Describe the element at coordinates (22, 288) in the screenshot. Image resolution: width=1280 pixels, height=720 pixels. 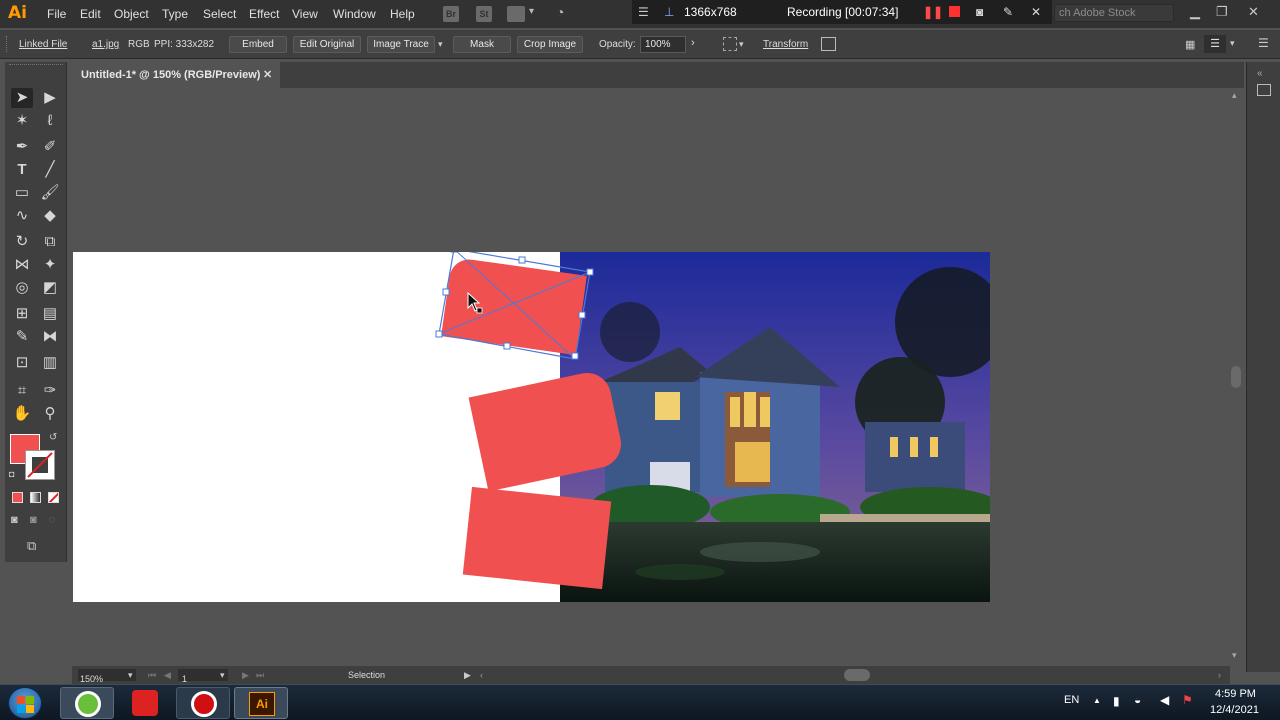
I see `shape-builder-tool-icon: ◎` at that location.